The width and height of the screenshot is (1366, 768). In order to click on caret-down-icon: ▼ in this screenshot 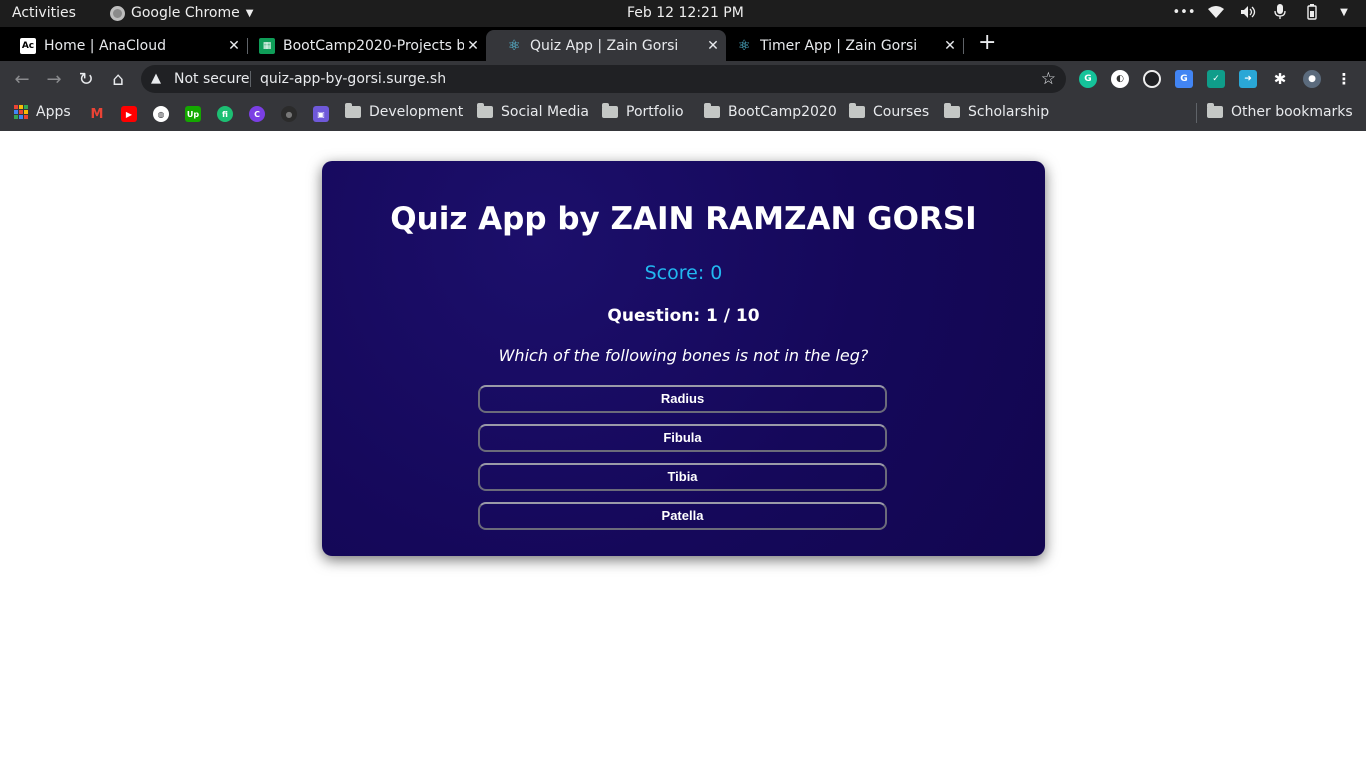, I will do `click(249, 13)`.